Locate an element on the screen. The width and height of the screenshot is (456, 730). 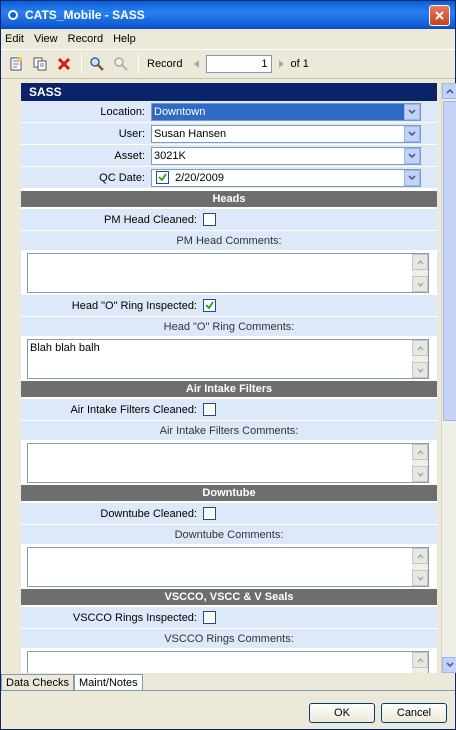
pm-head-comments-text is located at coordinates (220, 273).